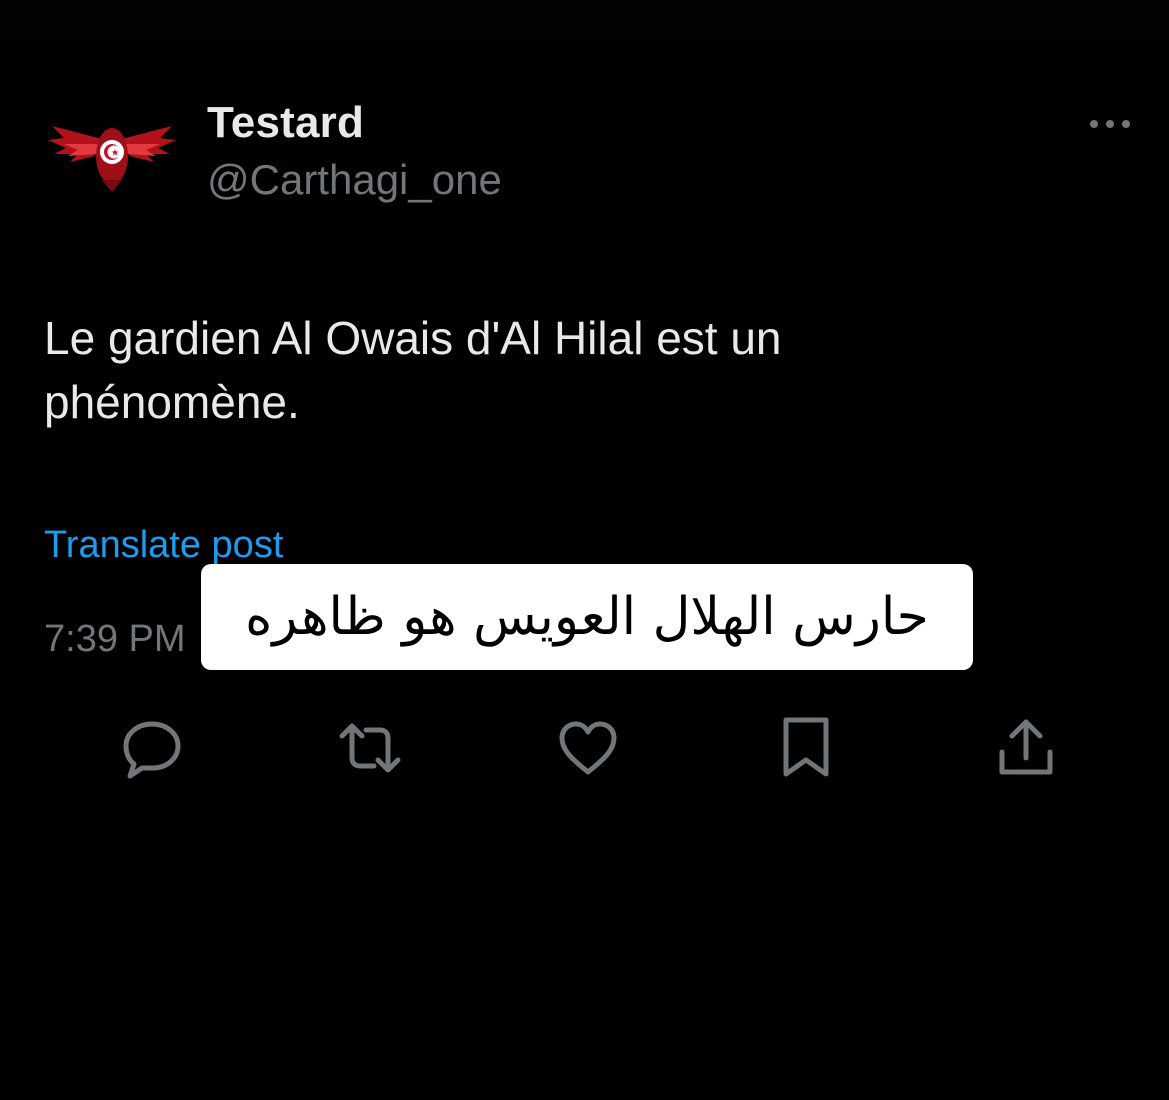 This screenshot has width=1169, height=1100. I want to click on avatar, so click(112, 150).